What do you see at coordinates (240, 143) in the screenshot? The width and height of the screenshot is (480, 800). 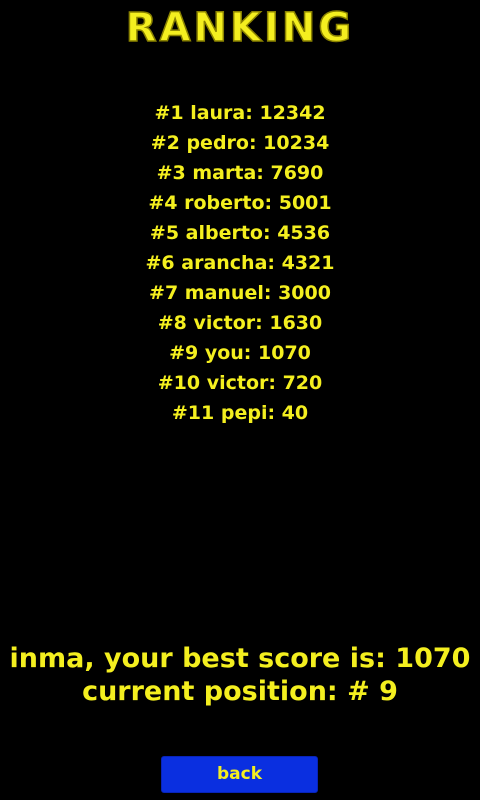 I see `ranking-row: #2 pedro: 10234` at bounding box center [240, 143].